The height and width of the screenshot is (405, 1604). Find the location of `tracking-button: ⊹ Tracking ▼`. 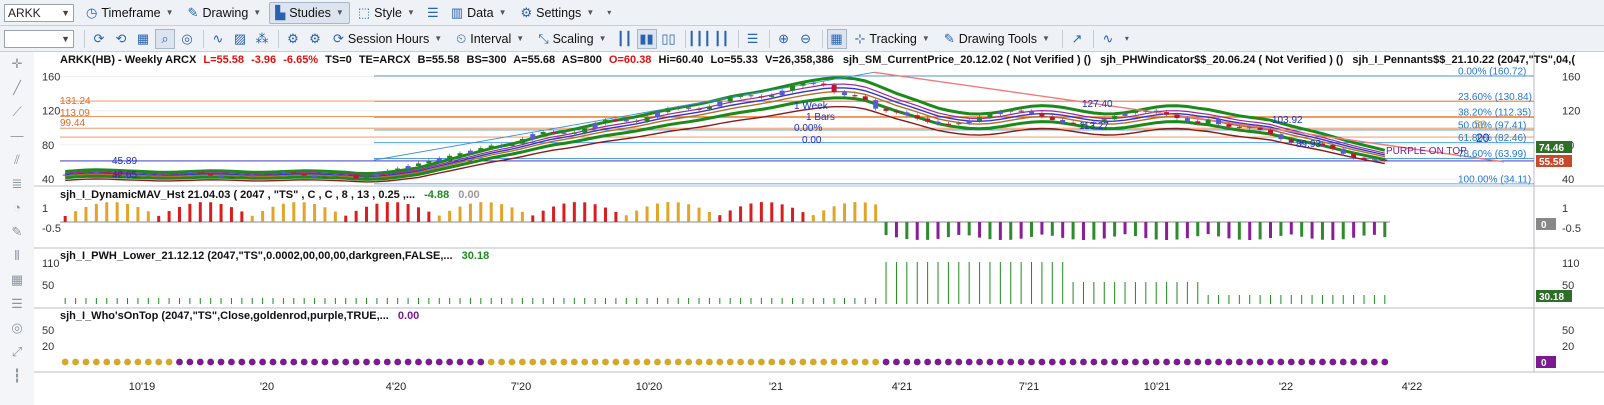

tracking-button: ⊹ Tracking ▼ is located at coordinates (892, 39).